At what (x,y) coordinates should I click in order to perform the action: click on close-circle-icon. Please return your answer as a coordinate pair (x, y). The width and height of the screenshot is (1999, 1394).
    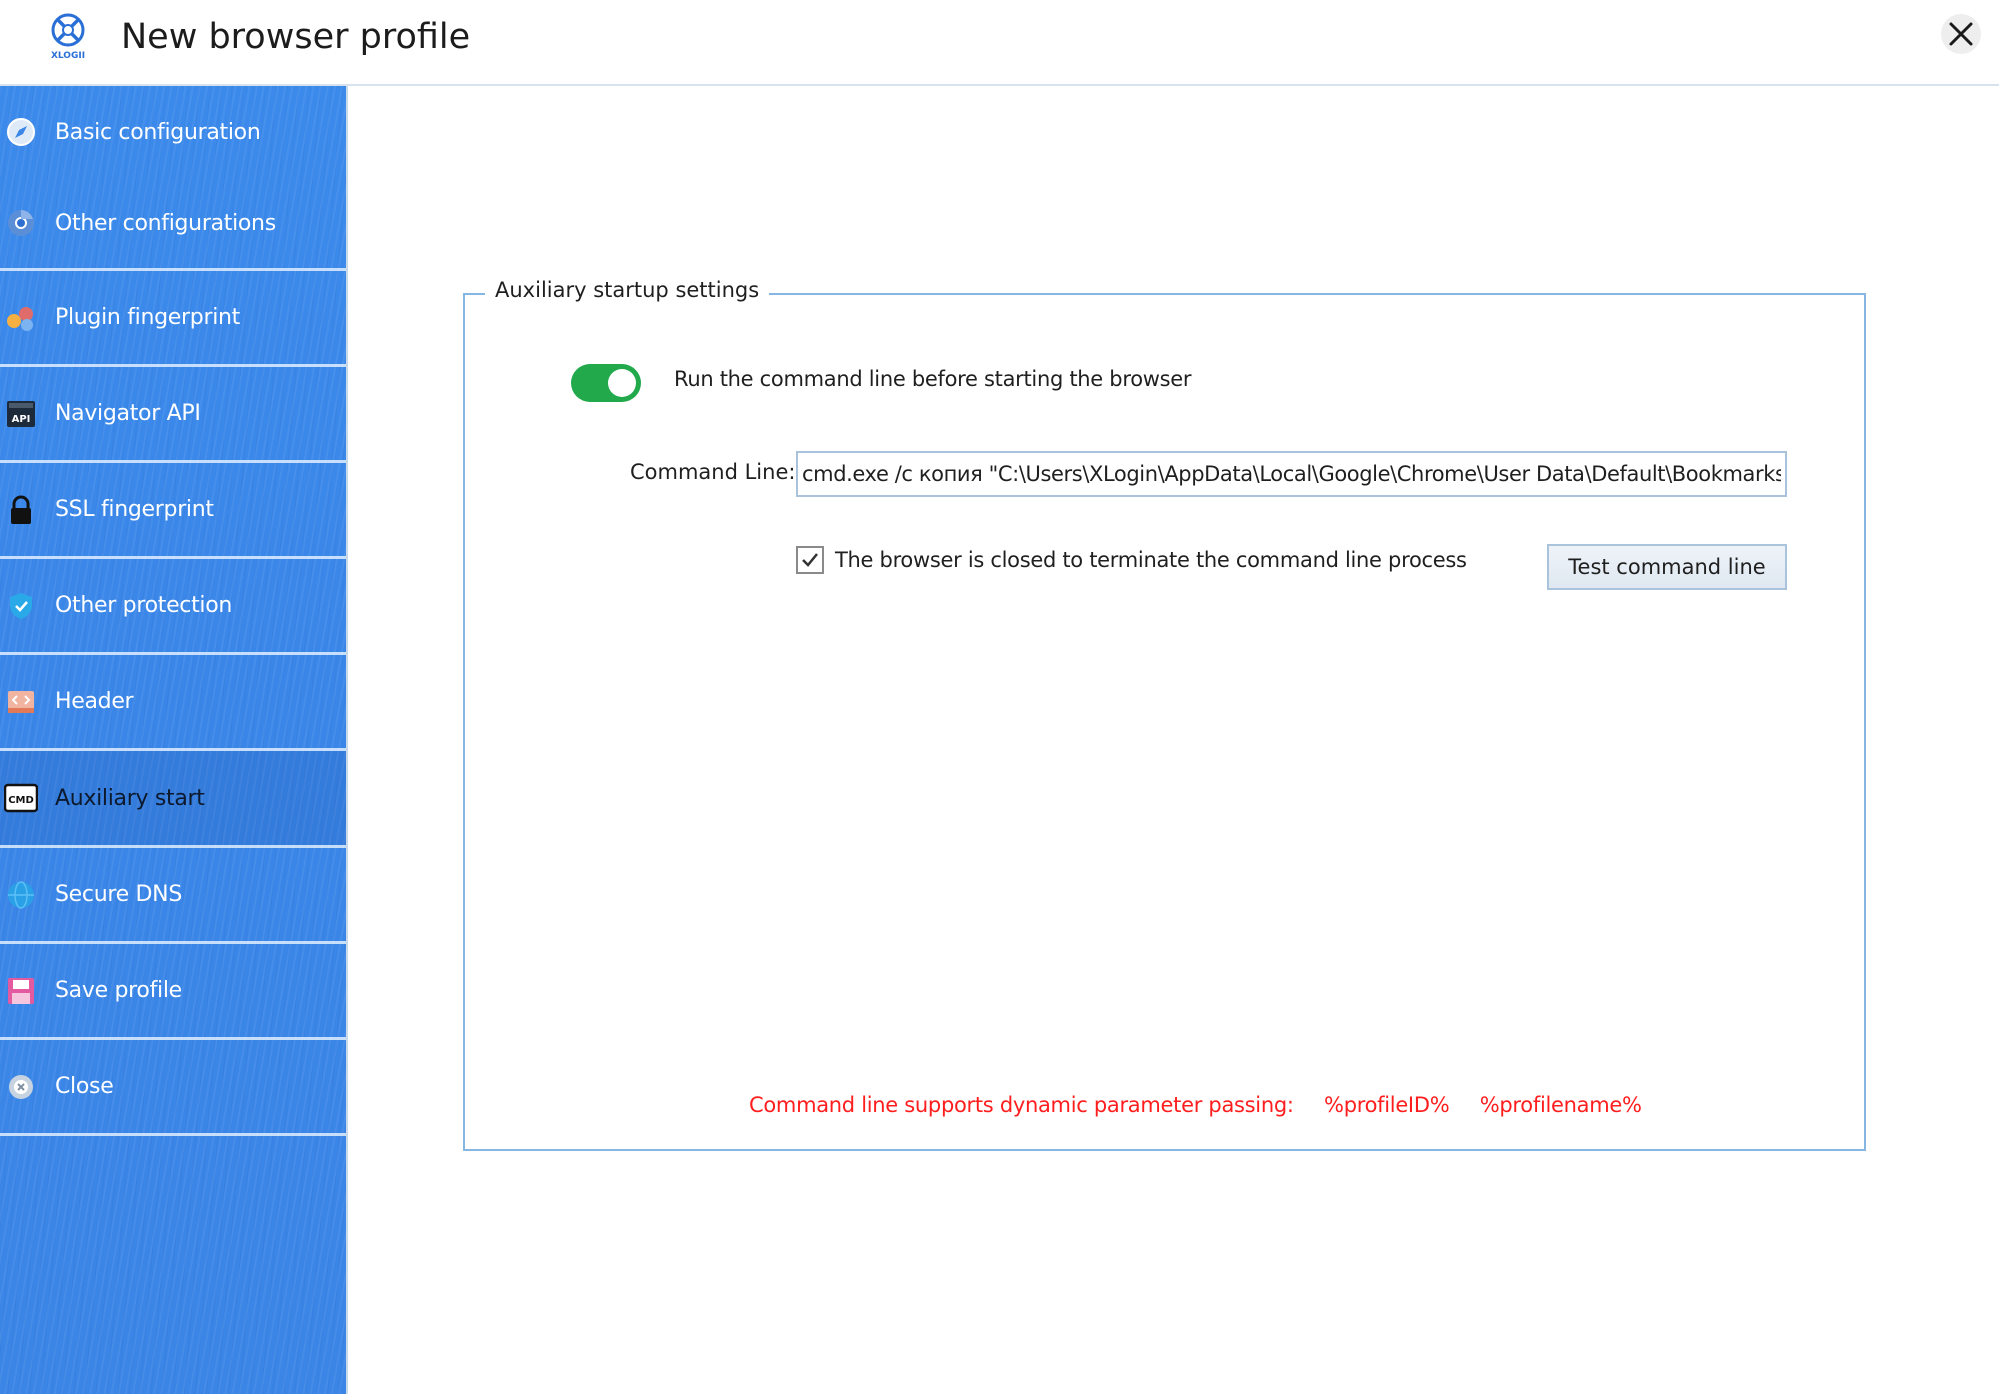
    Looking at the image, I should click on (21, 1087).